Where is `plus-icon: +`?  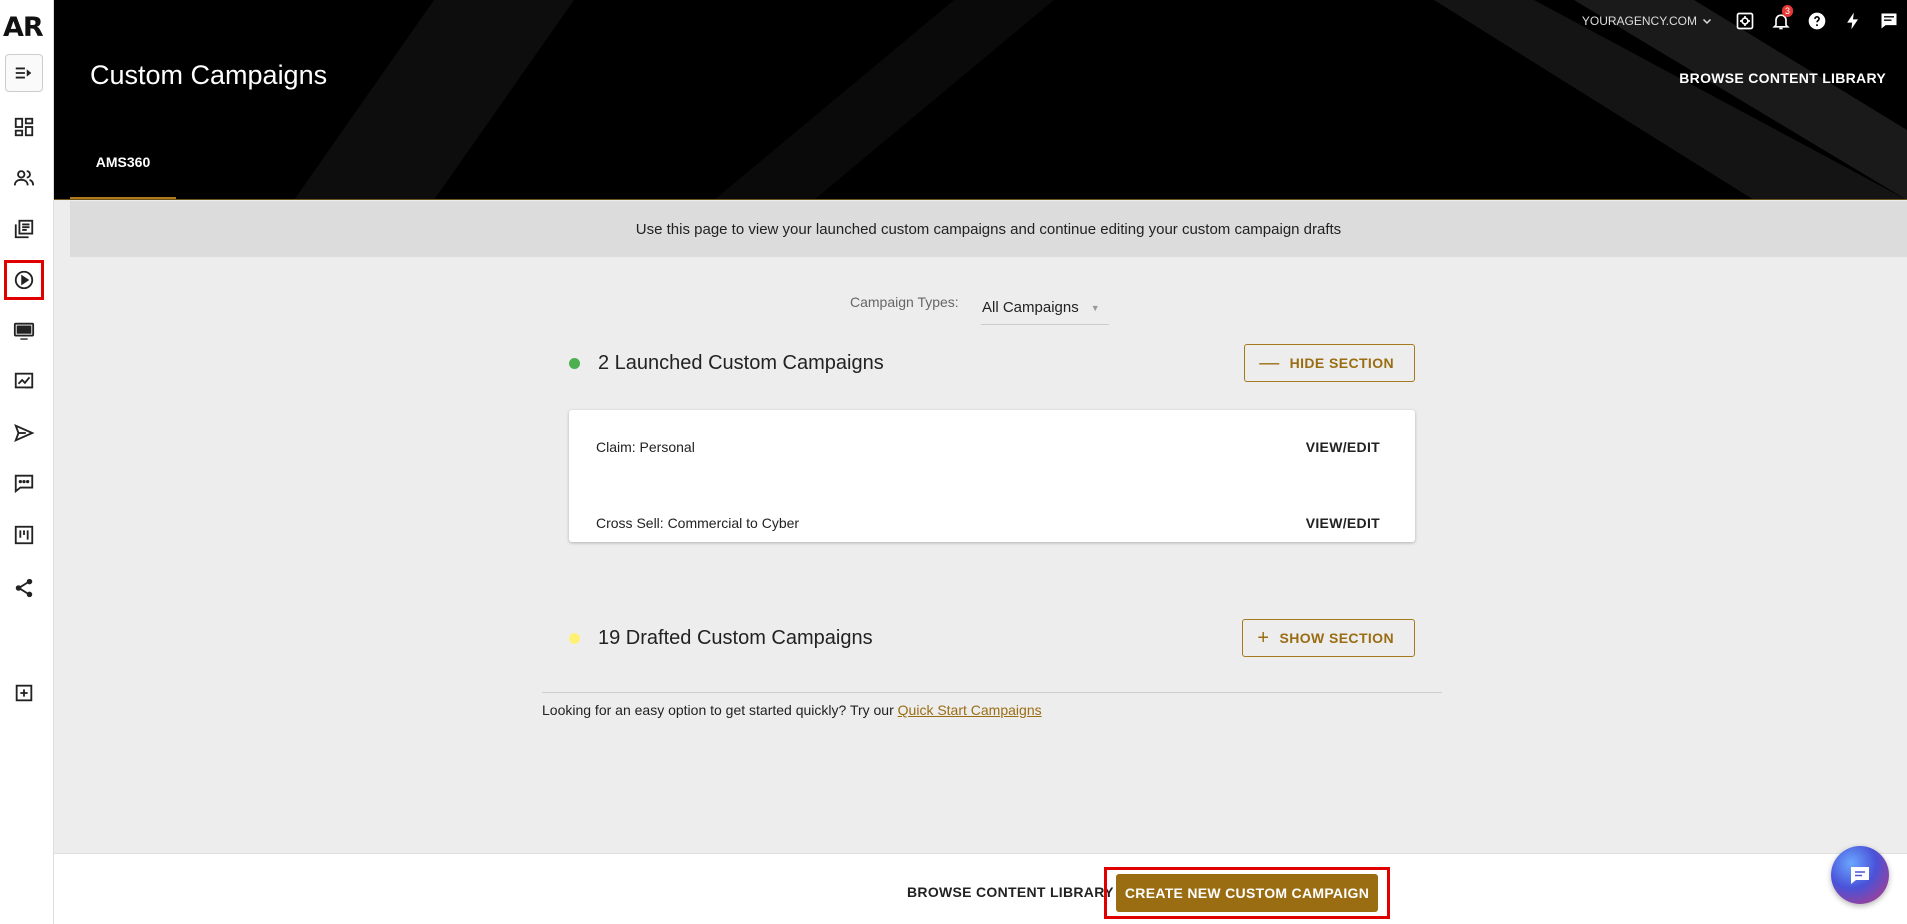 plus-icon: + is located at coordinates (1263, 638).